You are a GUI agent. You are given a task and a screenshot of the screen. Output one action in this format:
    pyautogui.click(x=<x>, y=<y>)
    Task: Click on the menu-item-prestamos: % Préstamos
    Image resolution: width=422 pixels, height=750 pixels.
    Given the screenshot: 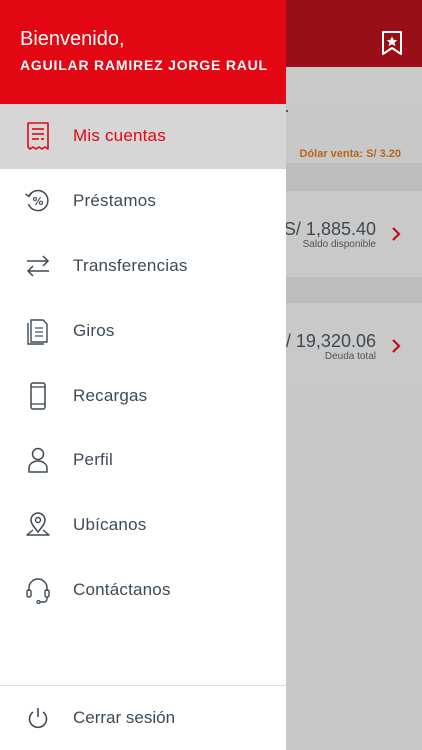 What is the action you would take?
    pyautogui.click(x=143, y=201)
    